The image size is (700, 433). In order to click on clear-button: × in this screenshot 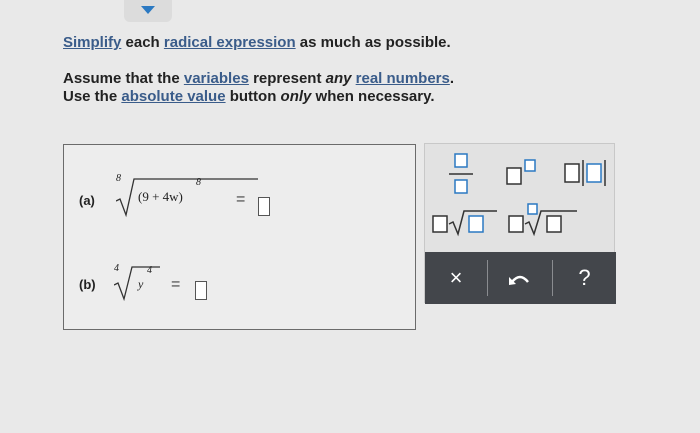, I will do `click(456, 278)`.